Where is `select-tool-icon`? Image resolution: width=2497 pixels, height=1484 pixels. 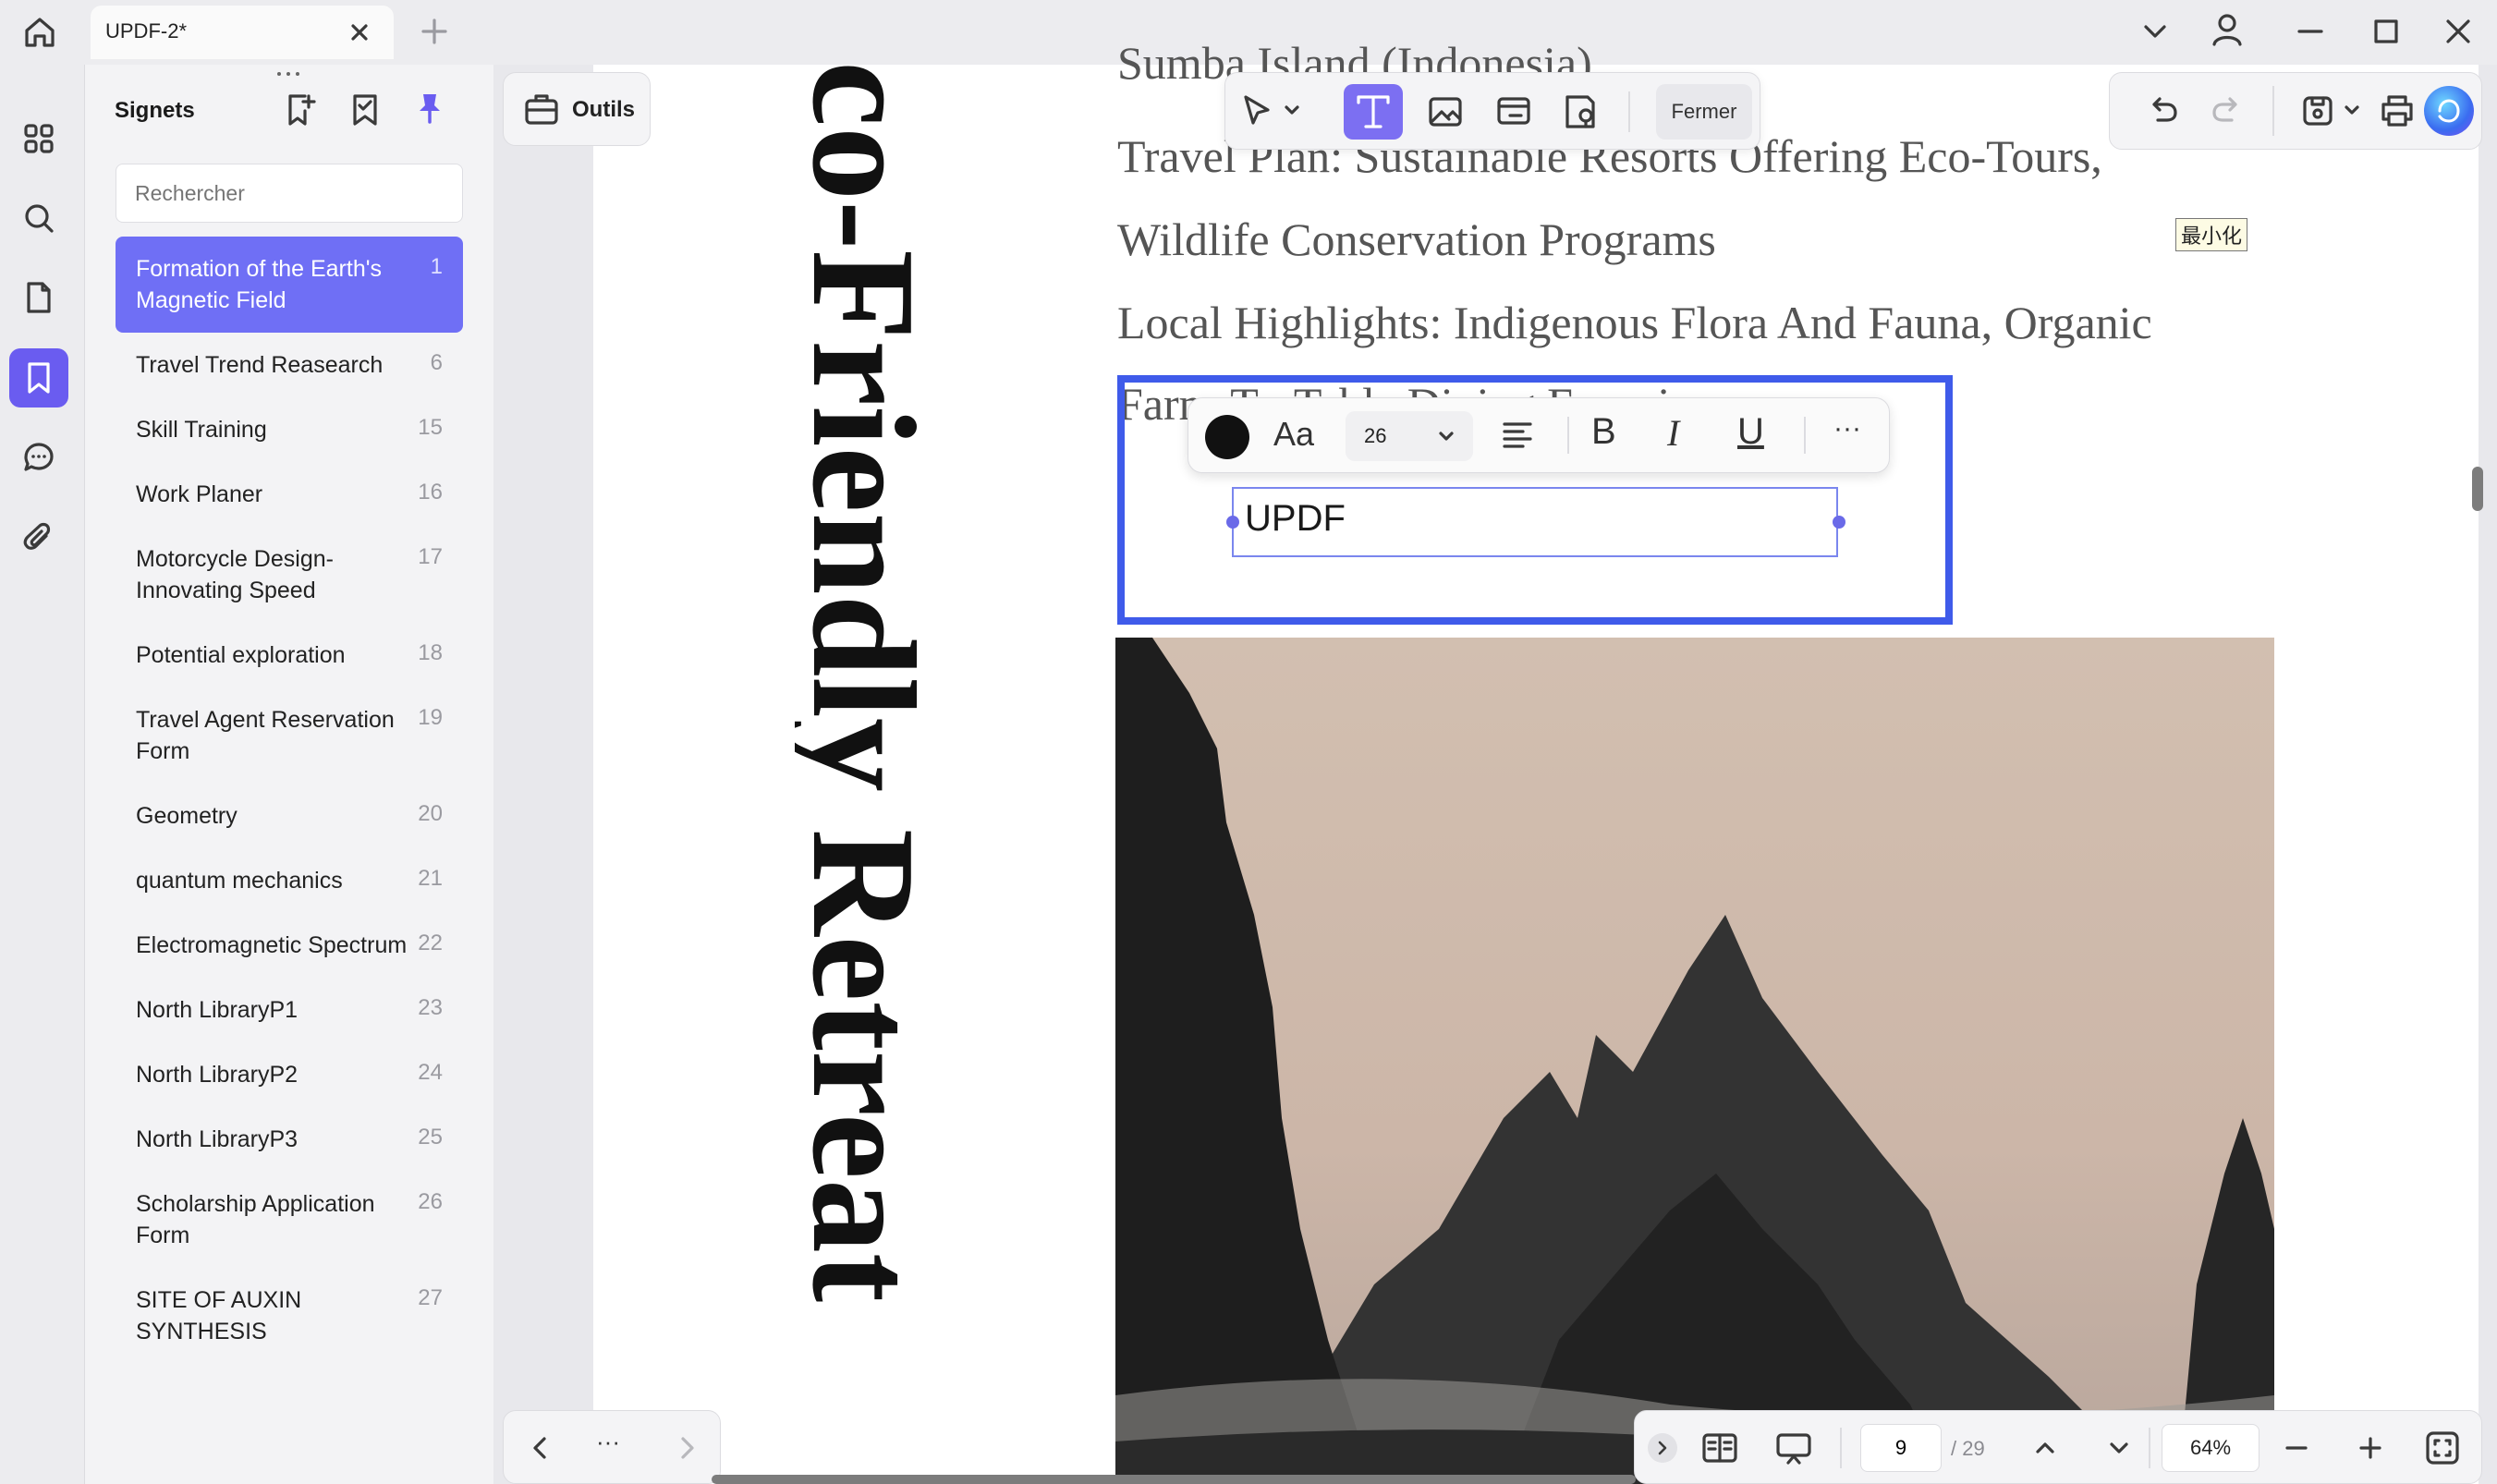 select-tool-icon is located at coordinates (1258, 111).